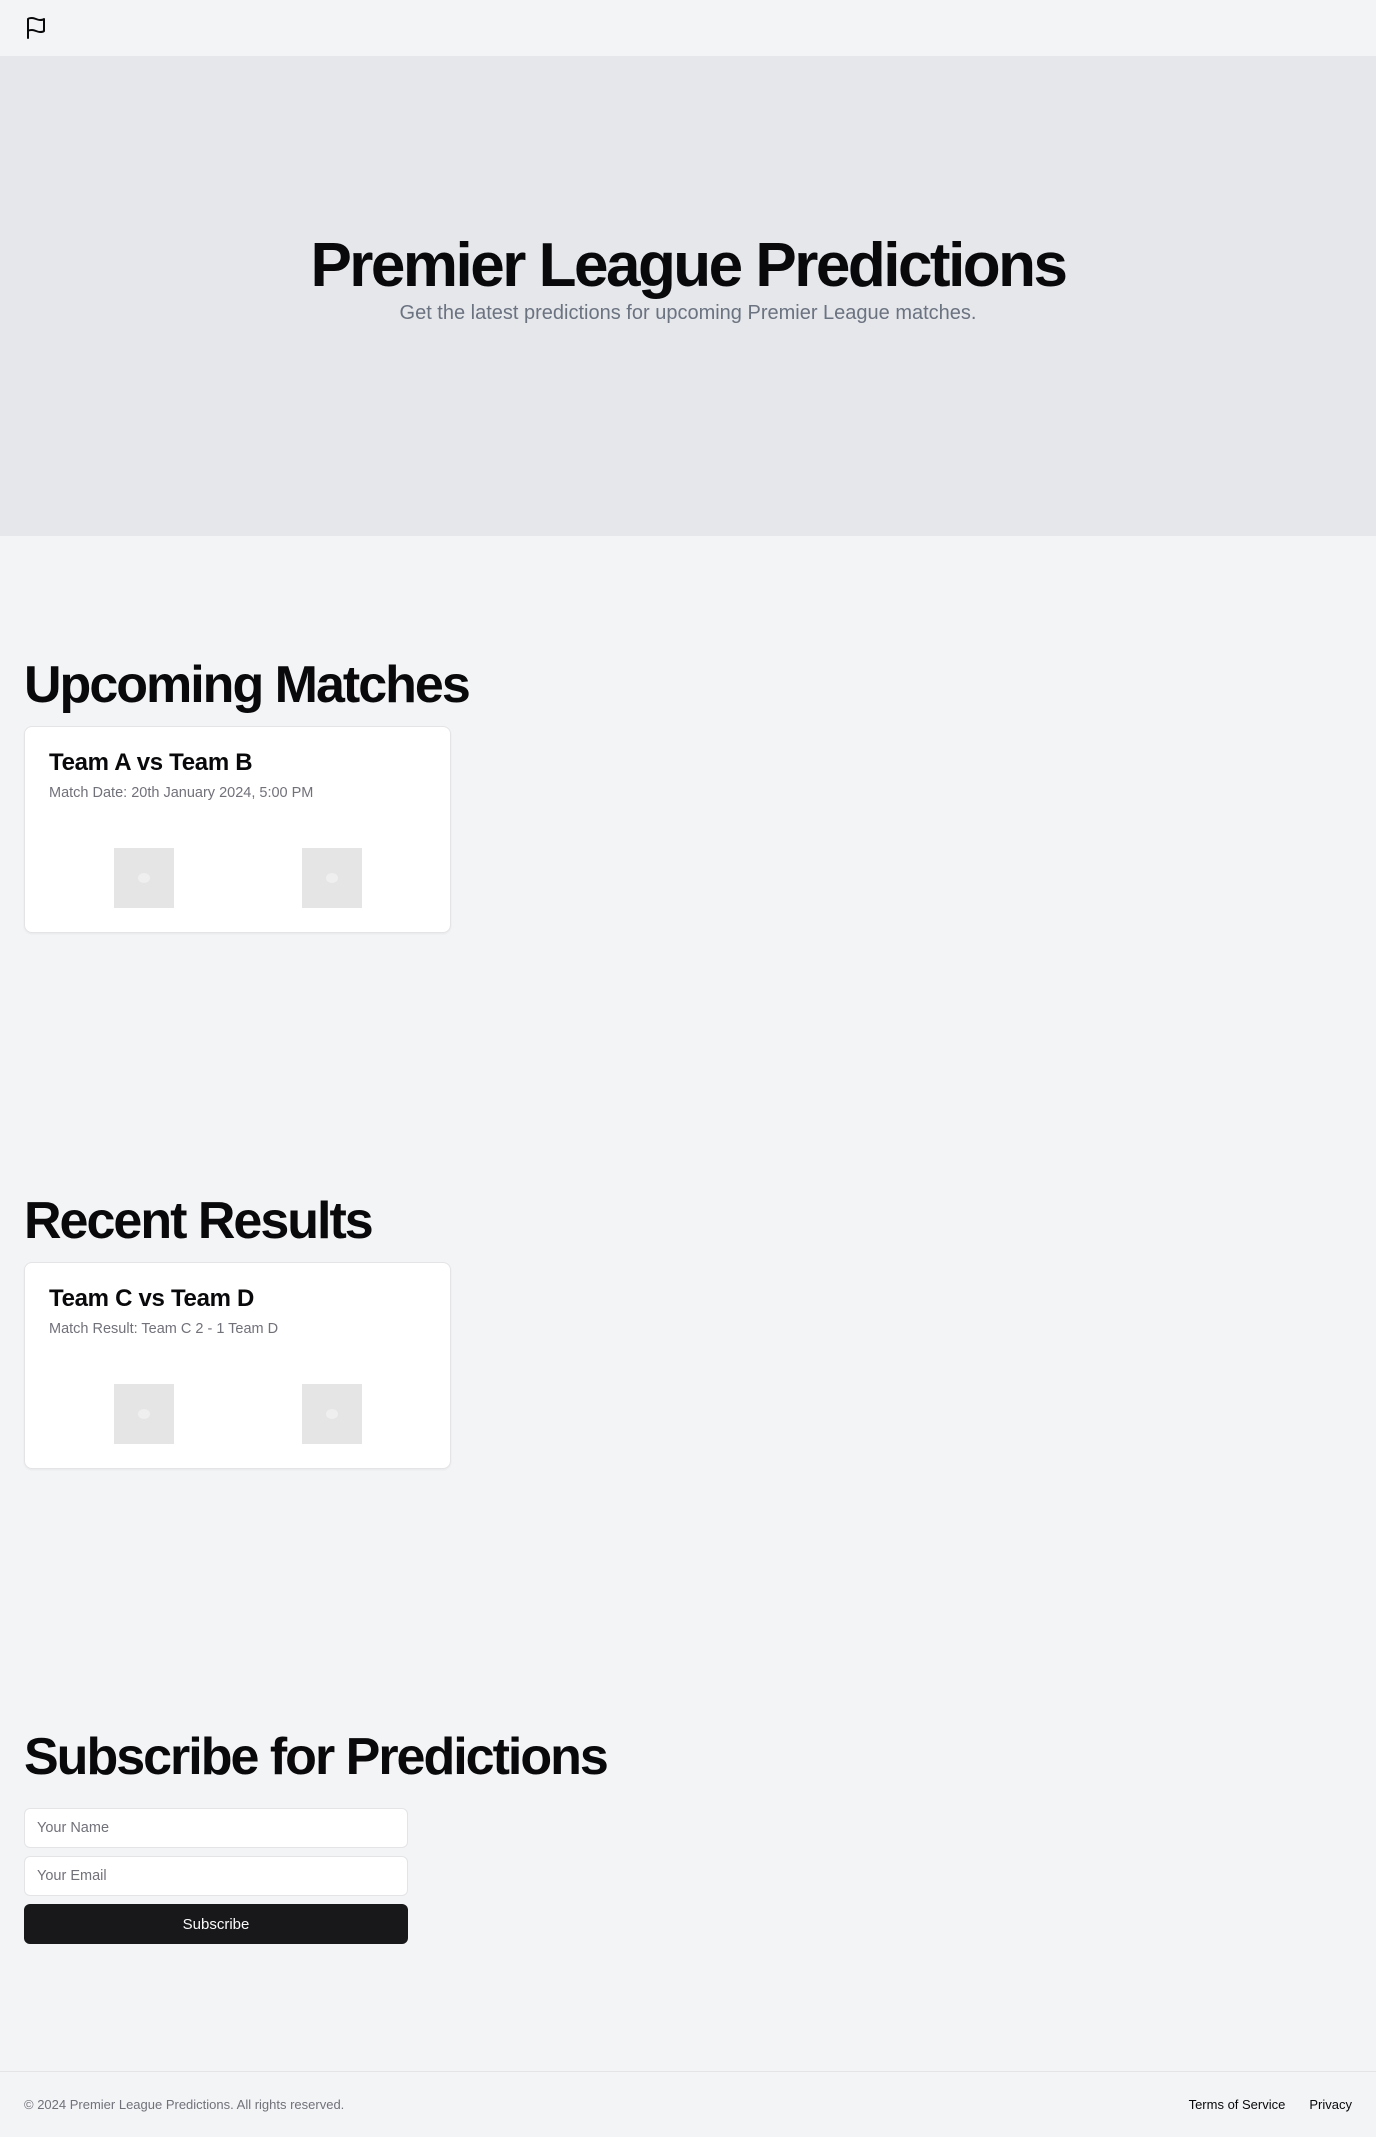  Describe the element at coordinates (181, 793) in the screenshot. I see `match-date: Match Date: 20th January 2024, 5:00 PM` at that location.